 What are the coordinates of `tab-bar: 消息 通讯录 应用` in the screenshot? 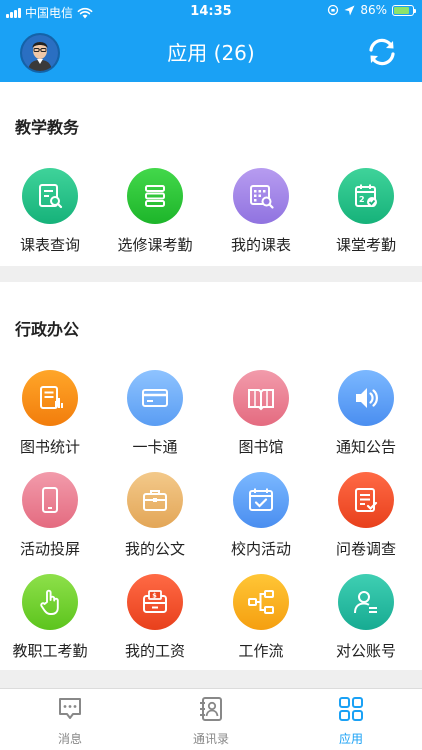 It's located at (211, 719).